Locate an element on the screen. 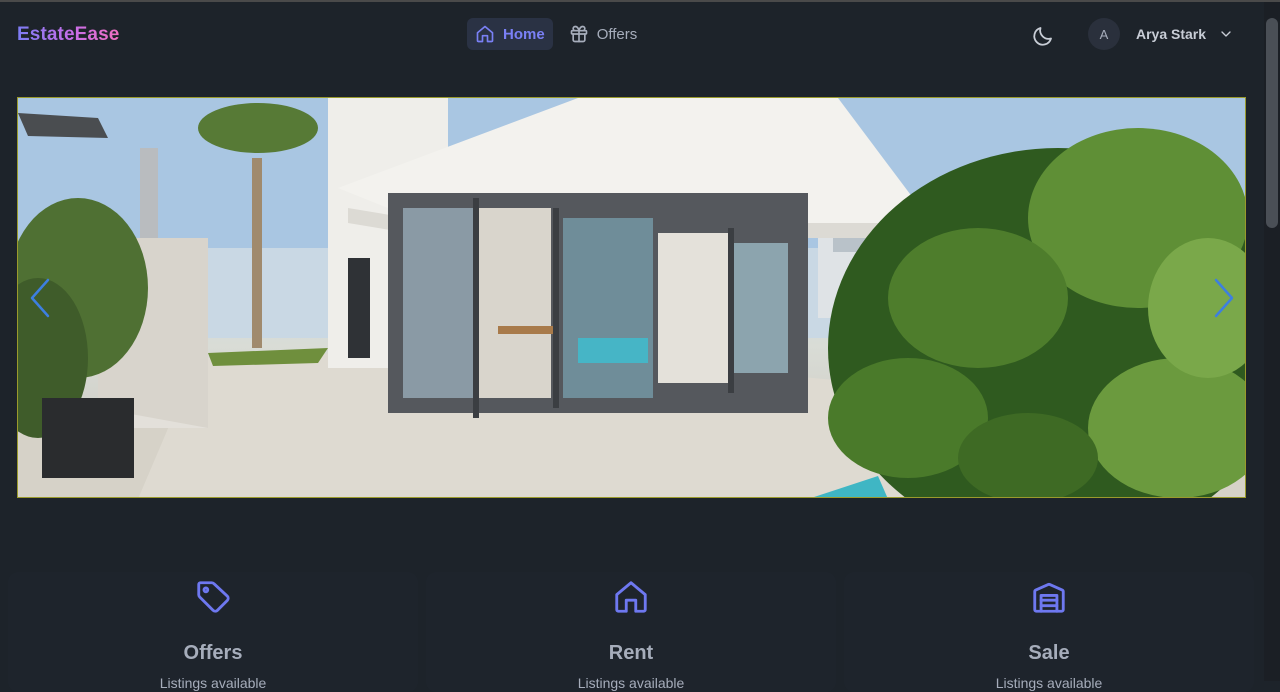 Image resolution: width=1280 pixels, height=692 pixels. feature-card-offers: Offers Listings available is located at coordinates (213, 632).